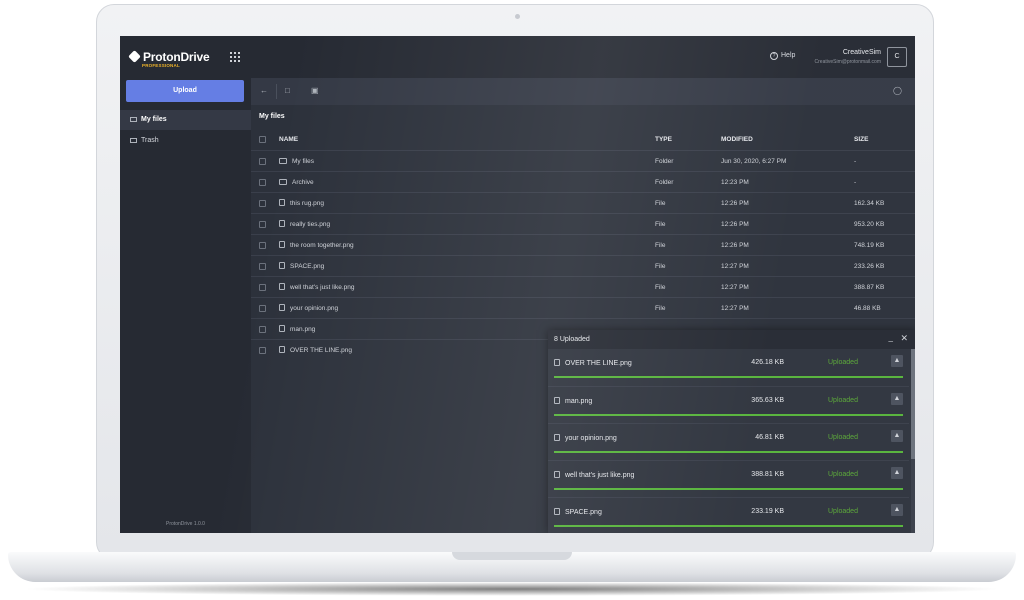 The width and height of the screenshot is (1024, 600). I want to click on cell-name: OVER THE LINE.png, so click(315, 350).